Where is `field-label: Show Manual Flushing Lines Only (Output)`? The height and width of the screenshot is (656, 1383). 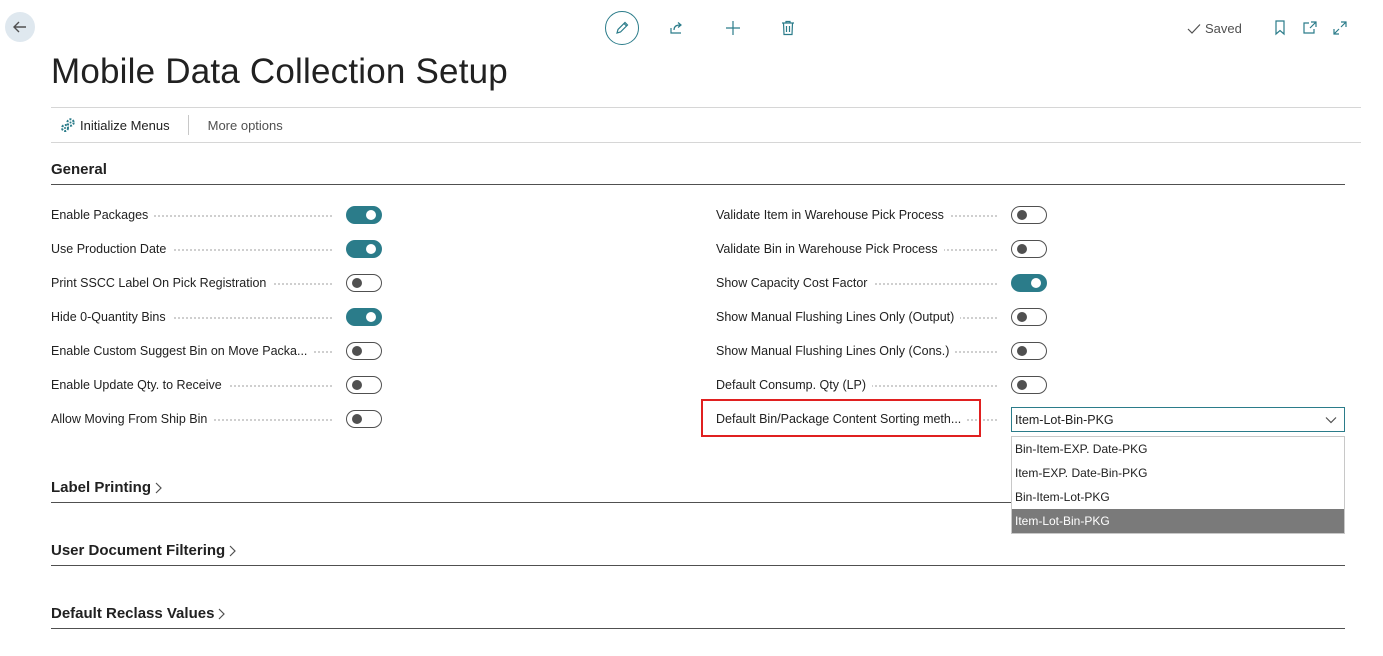 field-label: Show Manual Flushing Lines Only (Output) is located at coordinates (859, 317).